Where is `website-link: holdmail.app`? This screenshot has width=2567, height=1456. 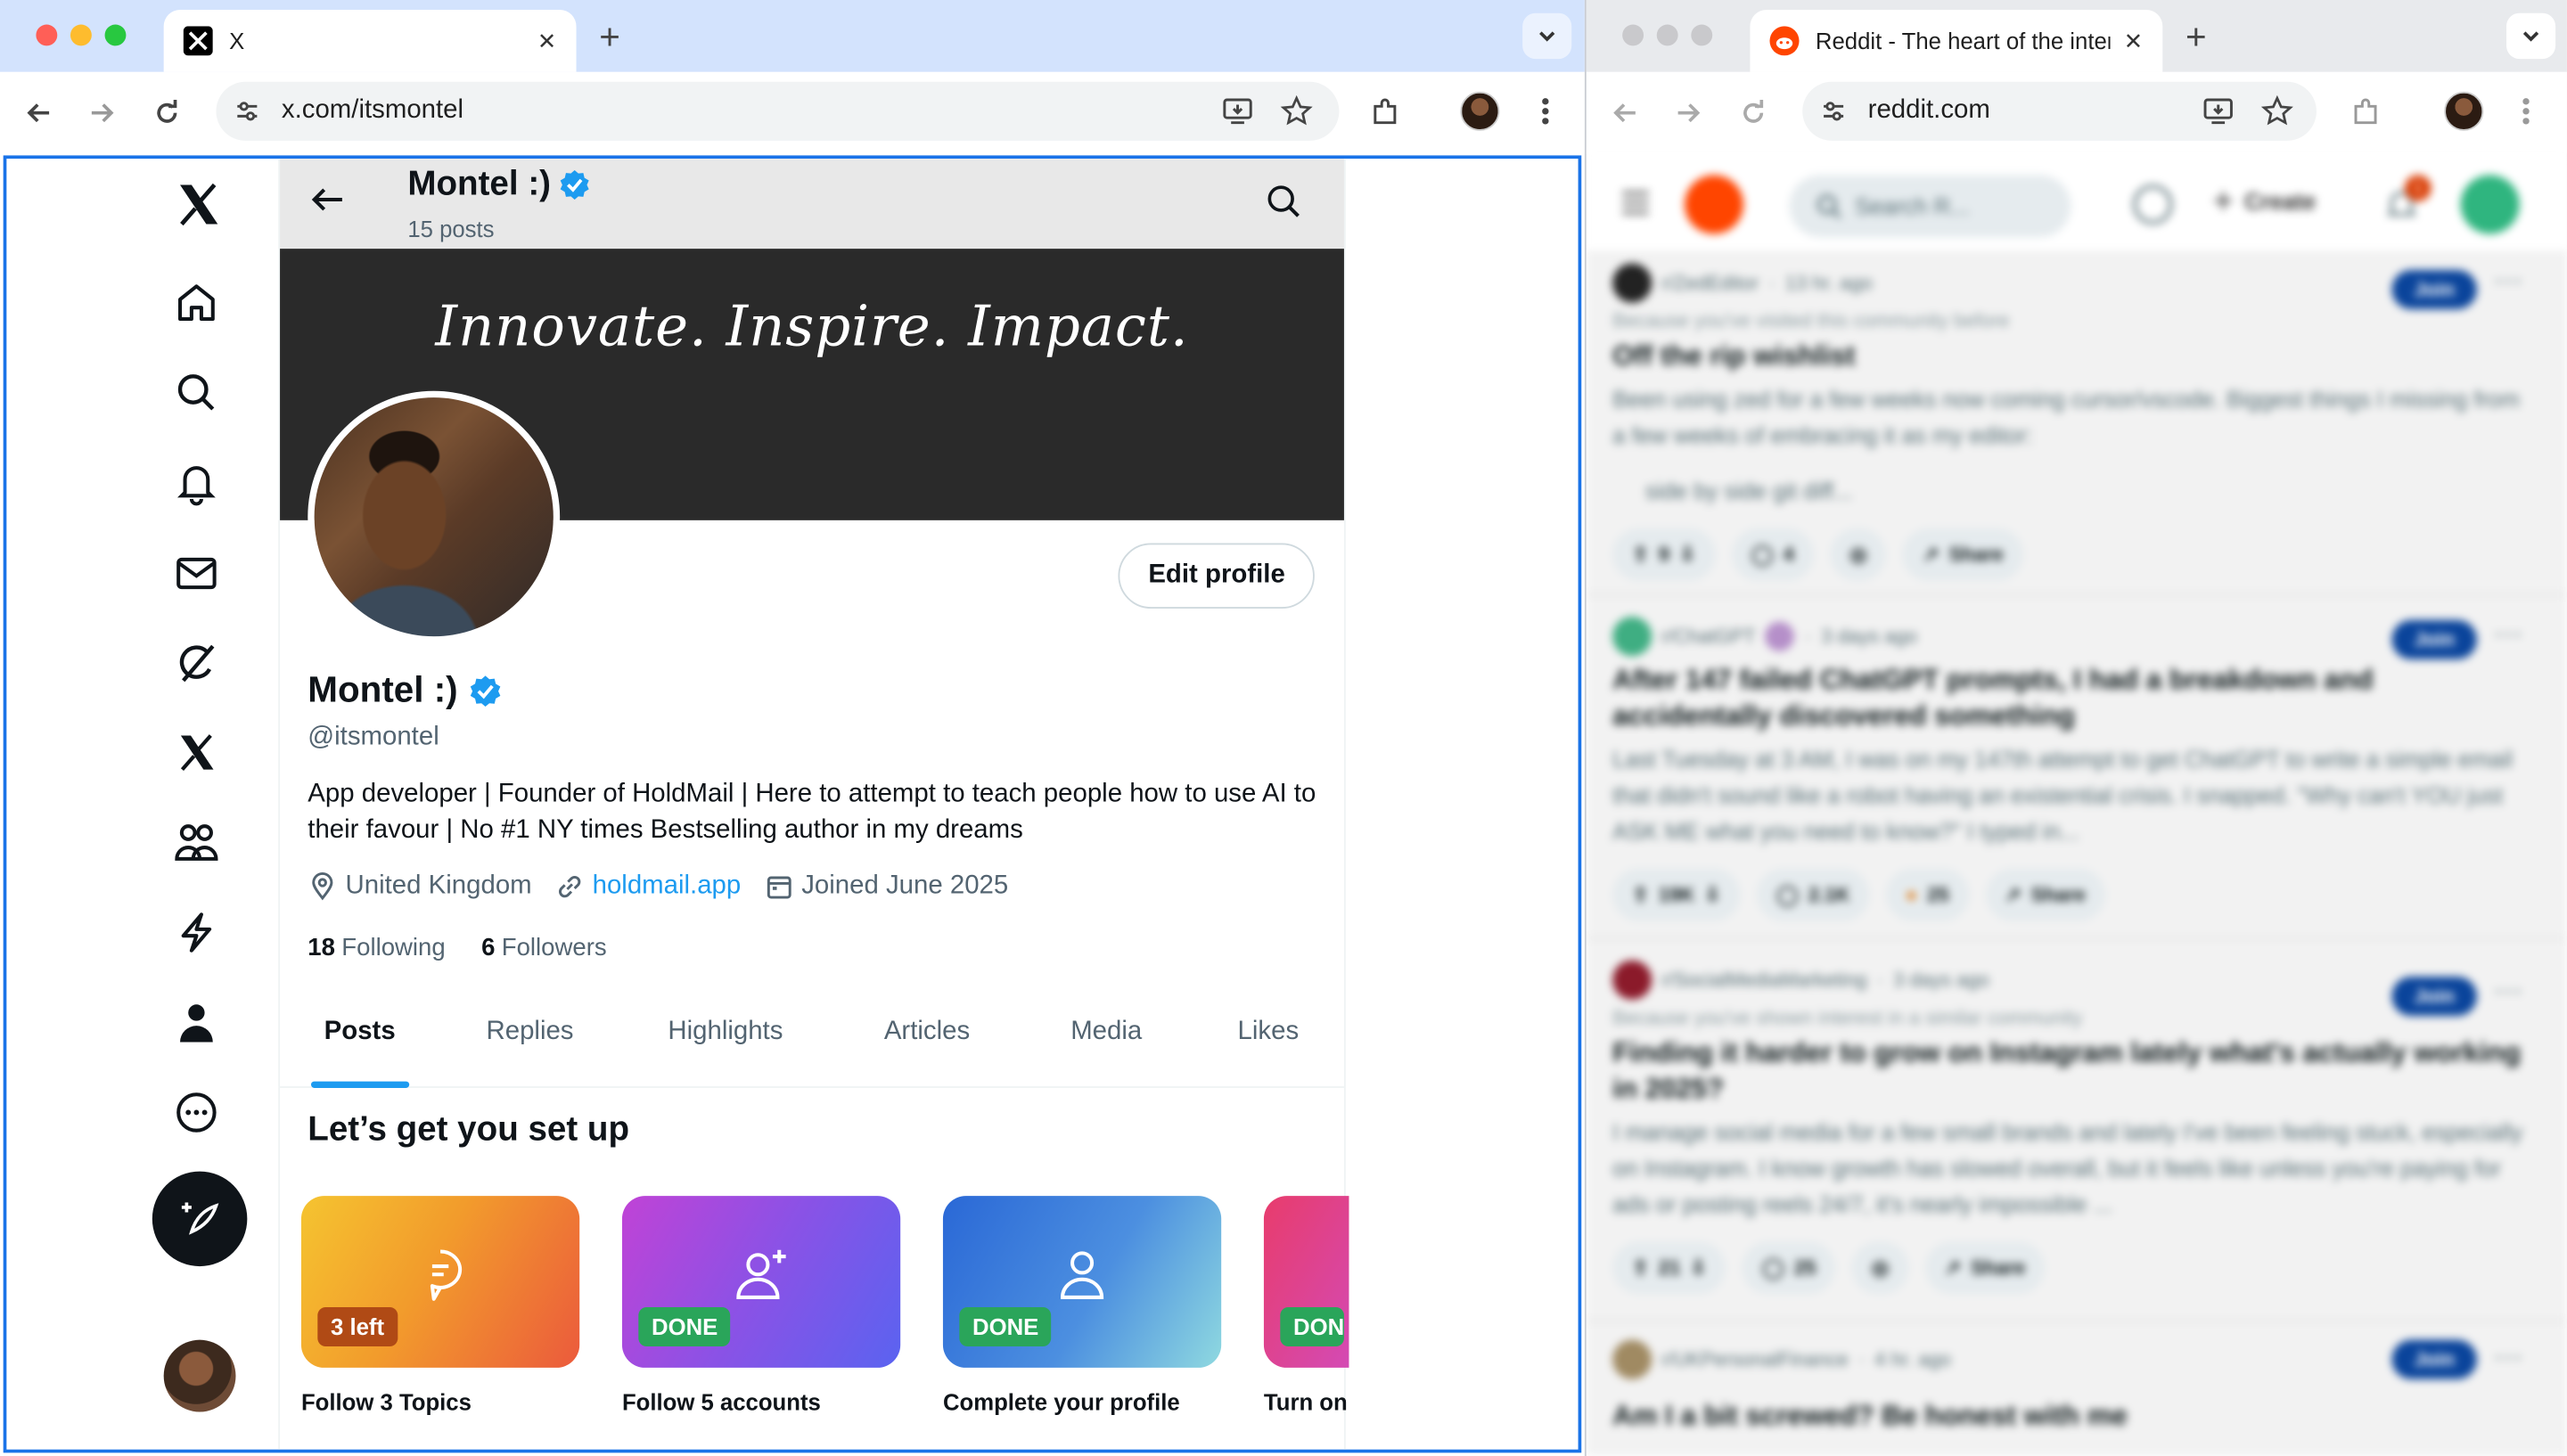 website-link: holdmail.app is located at coordinates (668, 887).